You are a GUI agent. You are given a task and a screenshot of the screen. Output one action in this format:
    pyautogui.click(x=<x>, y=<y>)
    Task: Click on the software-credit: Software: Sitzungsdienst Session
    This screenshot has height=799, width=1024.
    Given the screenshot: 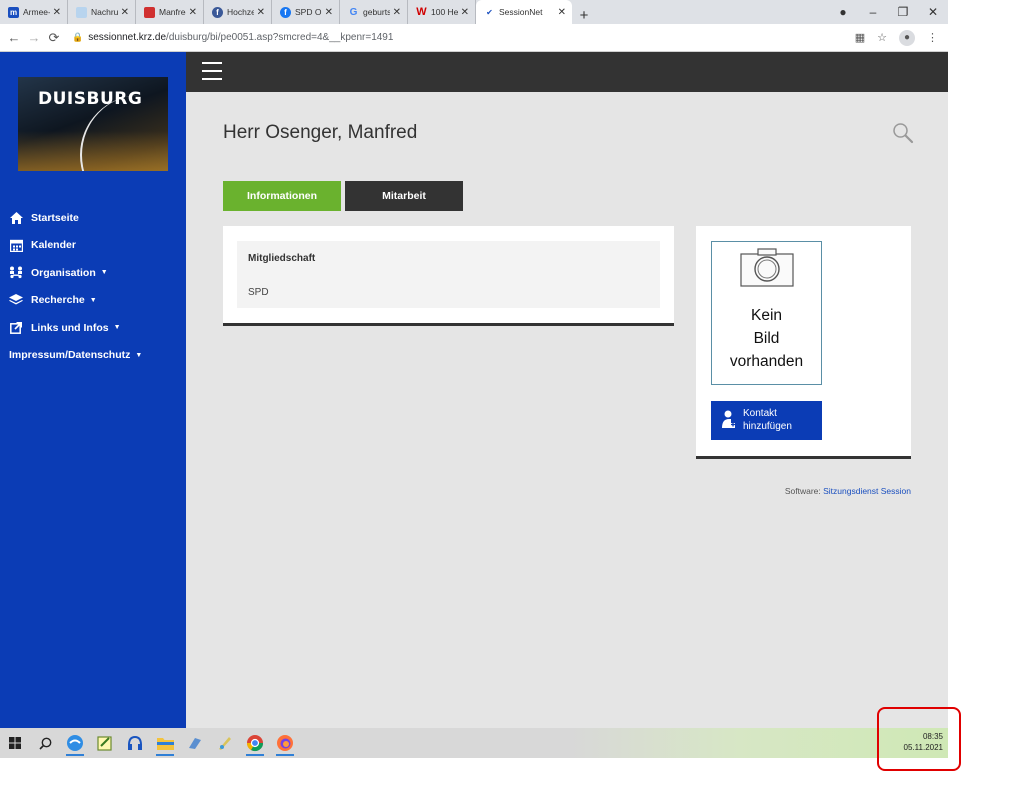 What is the action you would take?
    pyautogui.click(x=848, y=491)
    